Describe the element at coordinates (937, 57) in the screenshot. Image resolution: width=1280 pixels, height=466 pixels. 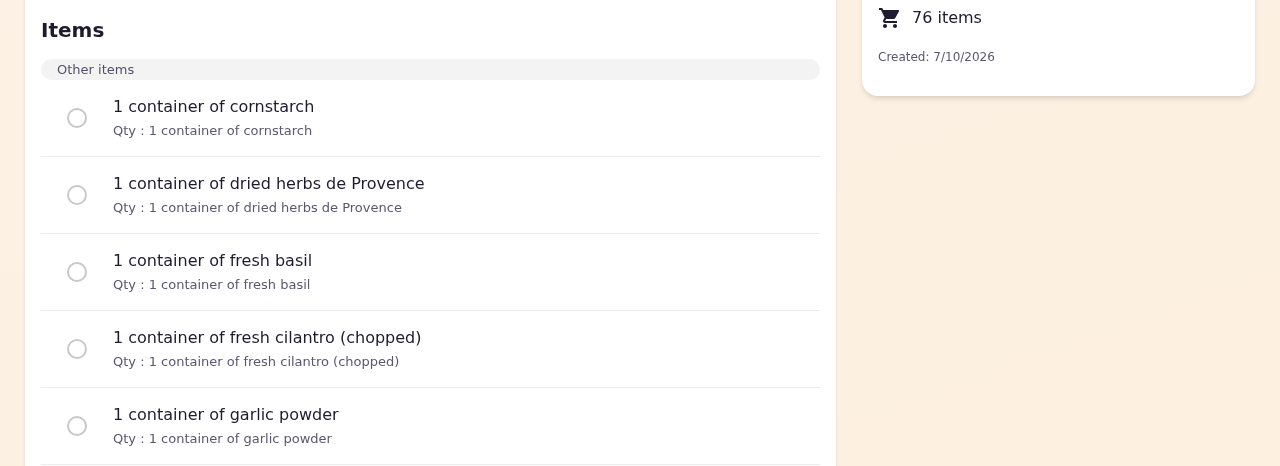
I see `created-date: Created: 7/10/2026` at that location.